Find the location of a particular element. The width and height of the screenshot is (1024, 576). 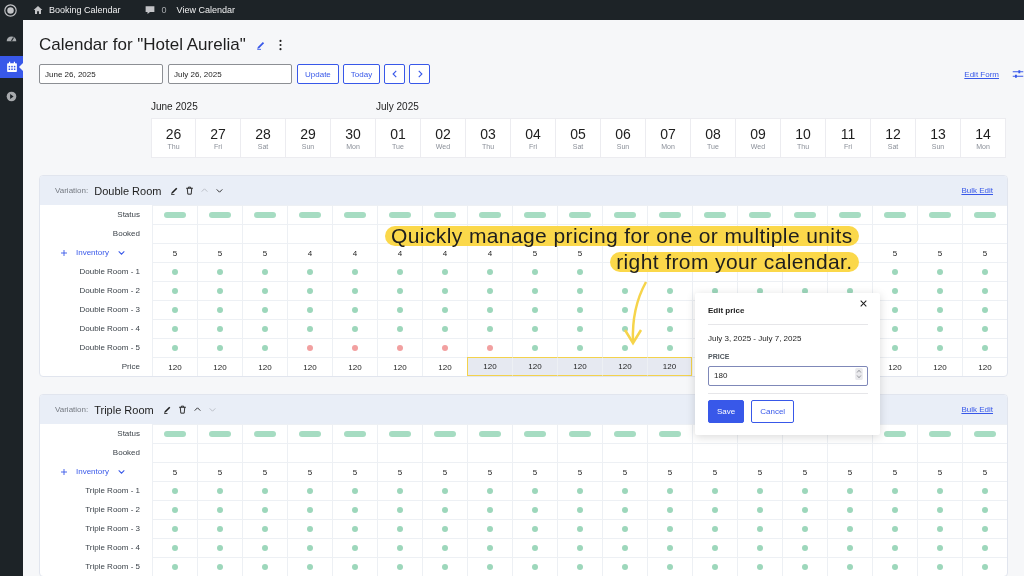

day-number: 29 is located at coordinates (308, 133).